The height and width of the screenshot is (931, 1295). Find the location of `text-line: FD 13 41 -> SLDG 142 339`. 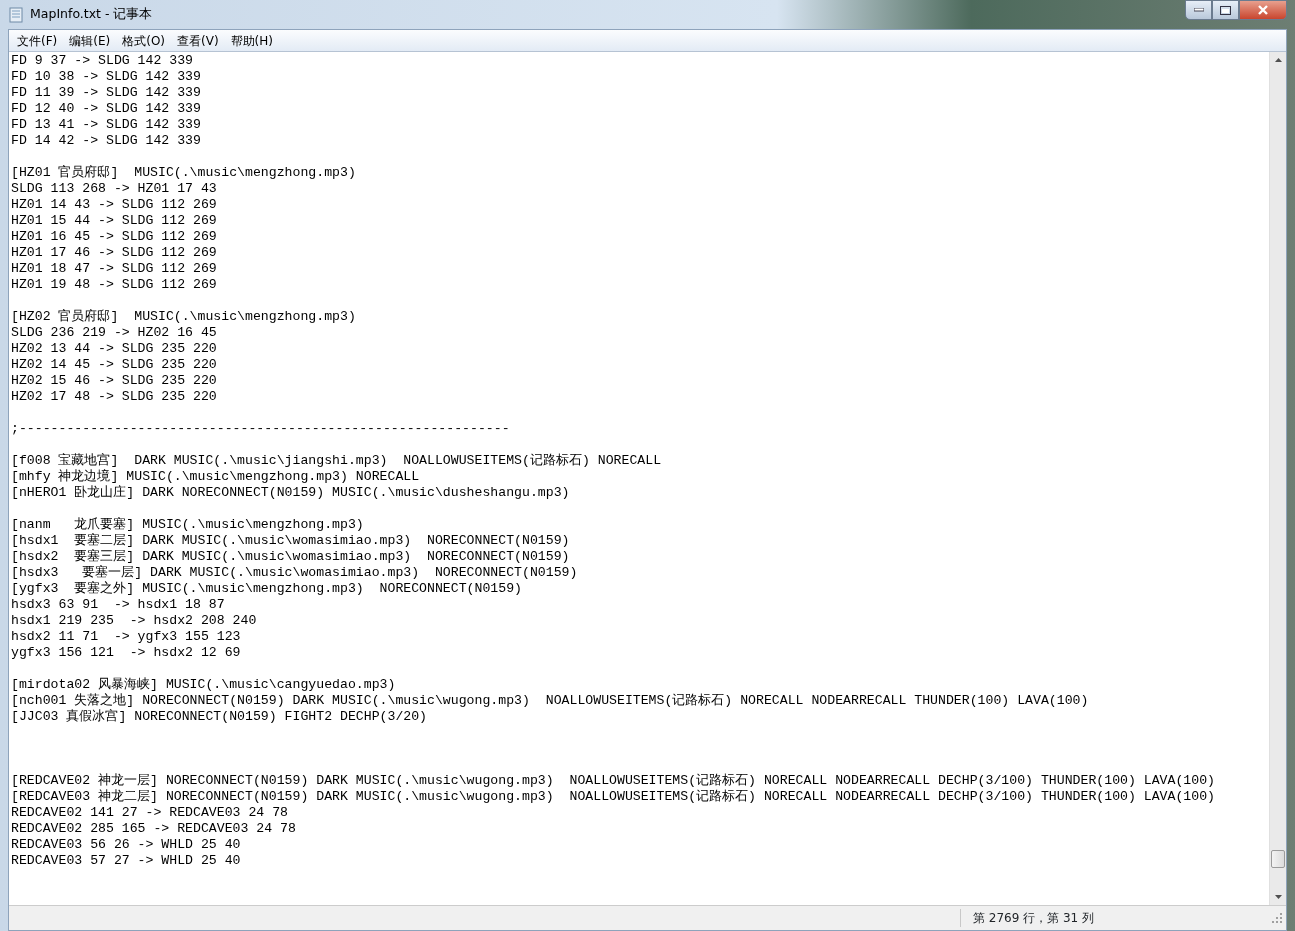

text-line: FD 13 41 -> SLDG 142 339 is located at coordinates (106, 125).